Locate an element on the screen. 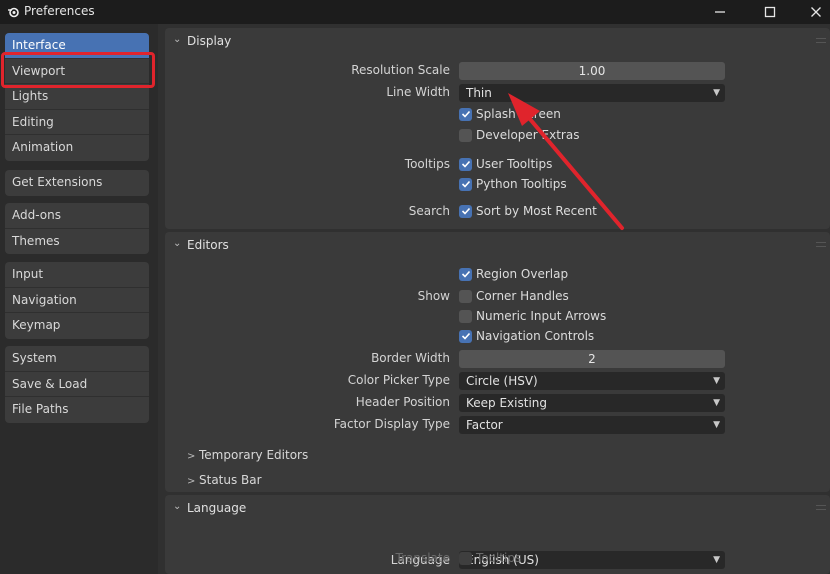 This screenshot has width=830, height=574. header-position-dropdown: Keep Existing ▼ is located at coordinates (592, 403).